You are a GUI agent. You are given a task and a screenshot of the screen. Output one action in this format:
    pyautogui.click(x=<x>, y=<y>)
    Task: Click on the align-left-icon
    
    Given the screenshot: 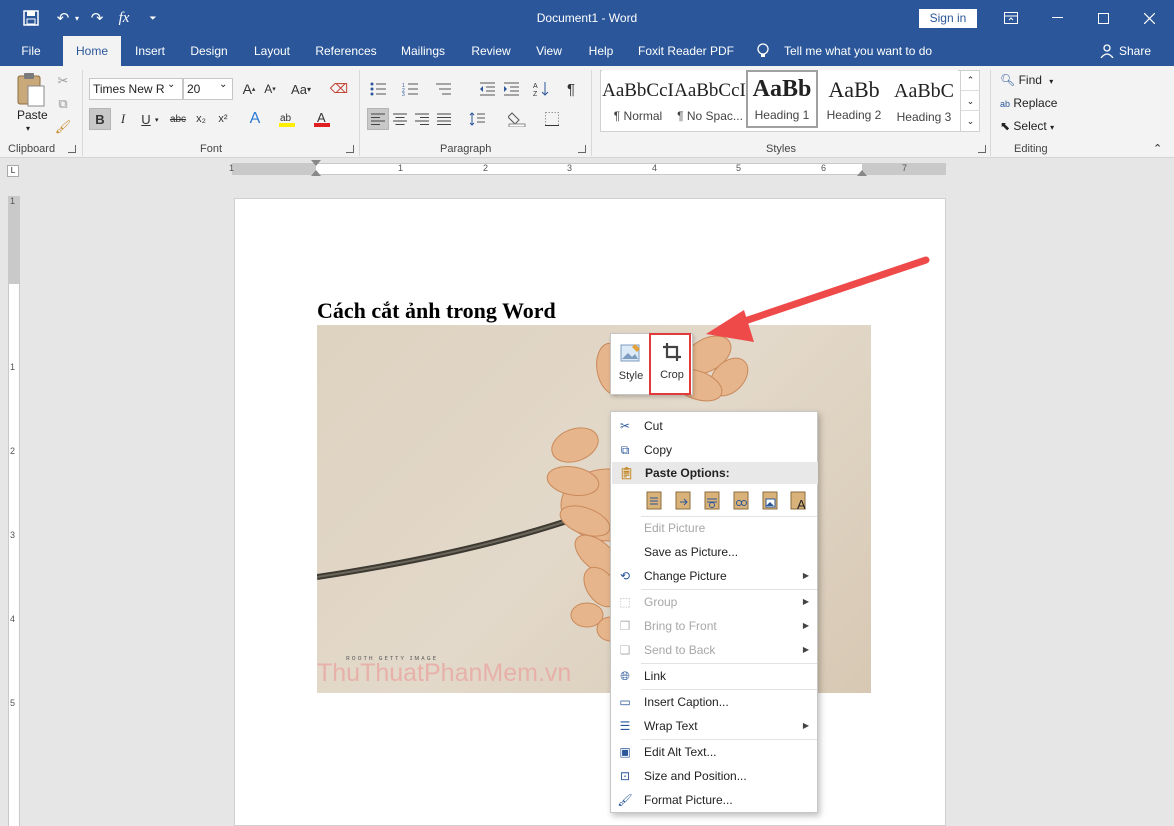 What is the action you would take?
    pyautogui.click(x=378, y=119)
    